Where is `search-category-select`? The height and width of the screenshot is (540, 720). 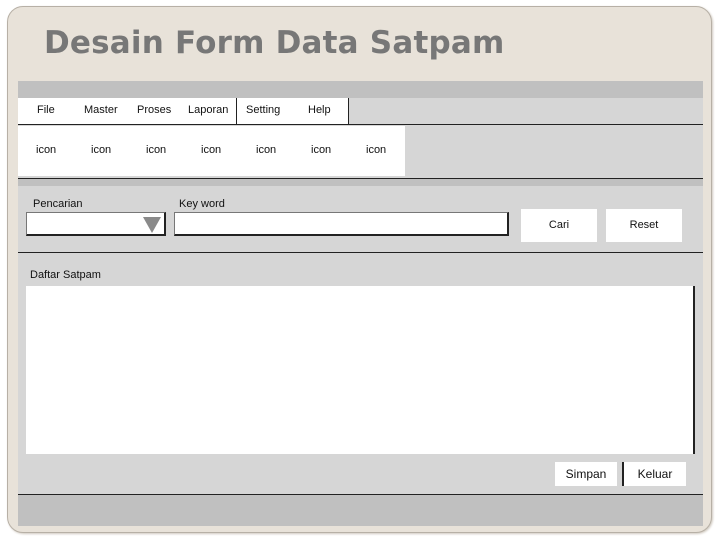
search-category-select is located at coordinates (96, 224).